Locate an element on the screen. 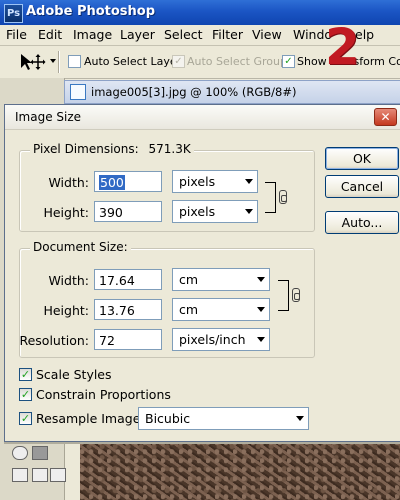 The height and width of the screenshot is (500, 400). resolution-unit: pixels/inch is located at coordinates (212, 339).